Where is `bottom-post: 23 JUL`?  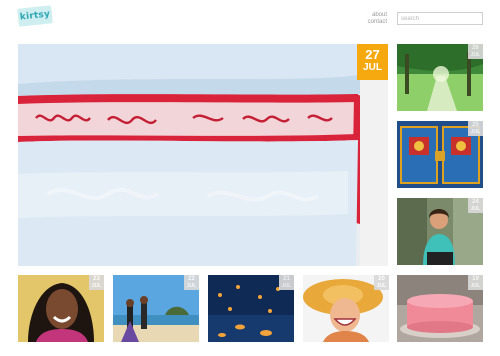 bottom-post: 23 JUL is located at coordinates (61, 308).